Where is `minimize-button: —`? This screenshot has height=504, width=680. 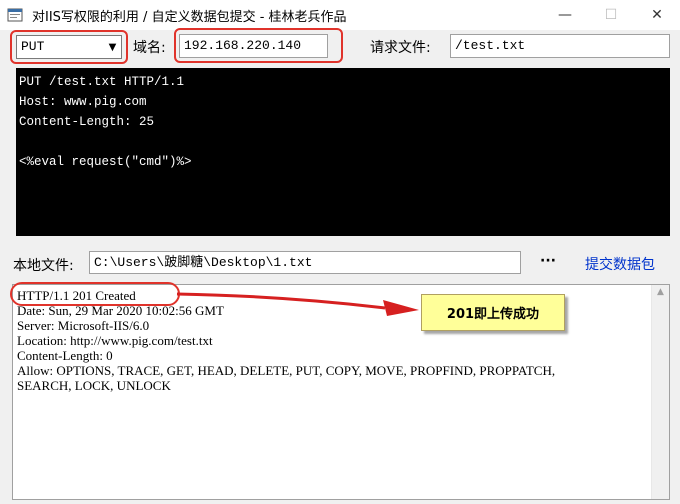
minimize-button: — is located at coordinates (565, 15).